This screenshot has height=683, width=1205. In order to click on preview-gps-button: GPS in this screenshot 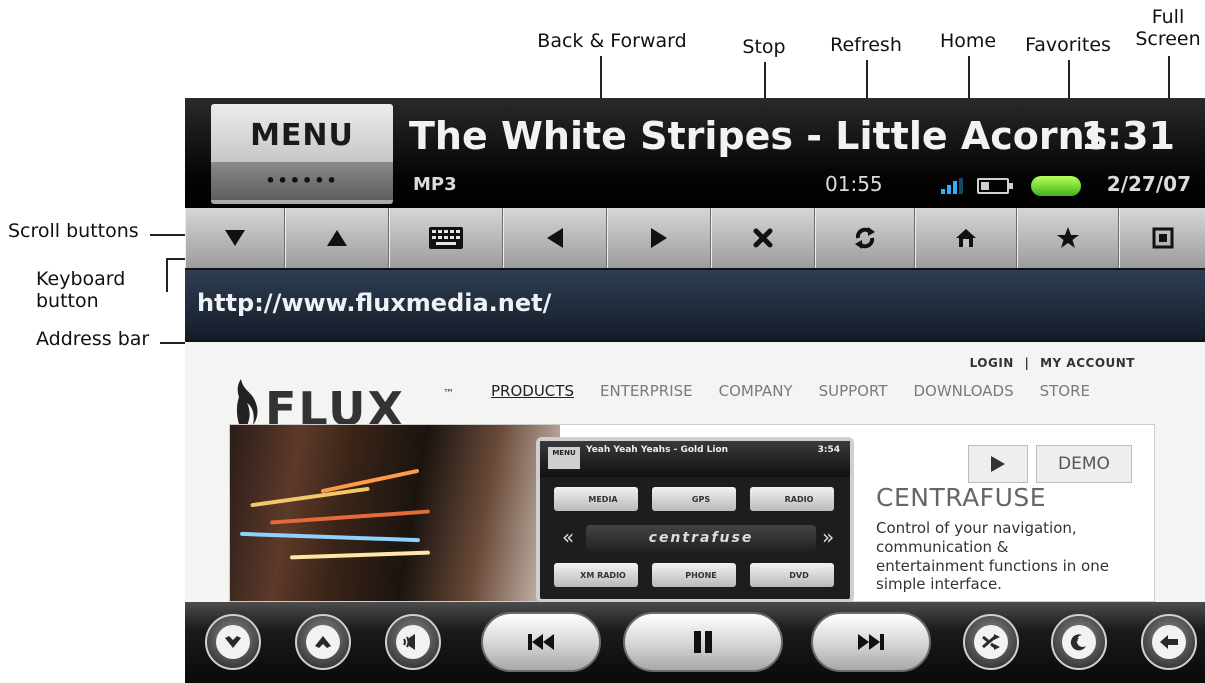, I will do `click(694, 499)`.